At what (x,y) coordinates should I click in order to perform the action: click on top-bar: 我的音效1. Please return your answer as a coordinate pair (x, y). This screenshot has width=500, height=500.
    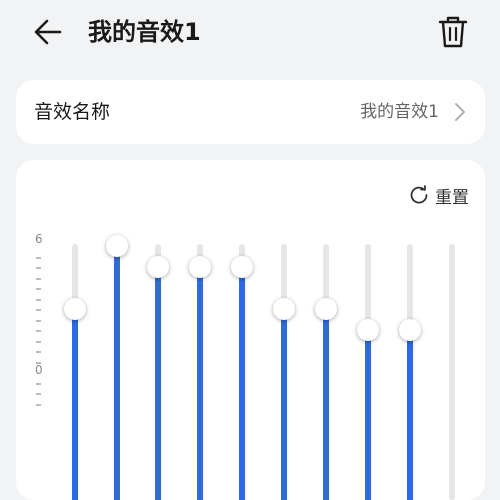
    Looking at the image, I should click on (250, 32).